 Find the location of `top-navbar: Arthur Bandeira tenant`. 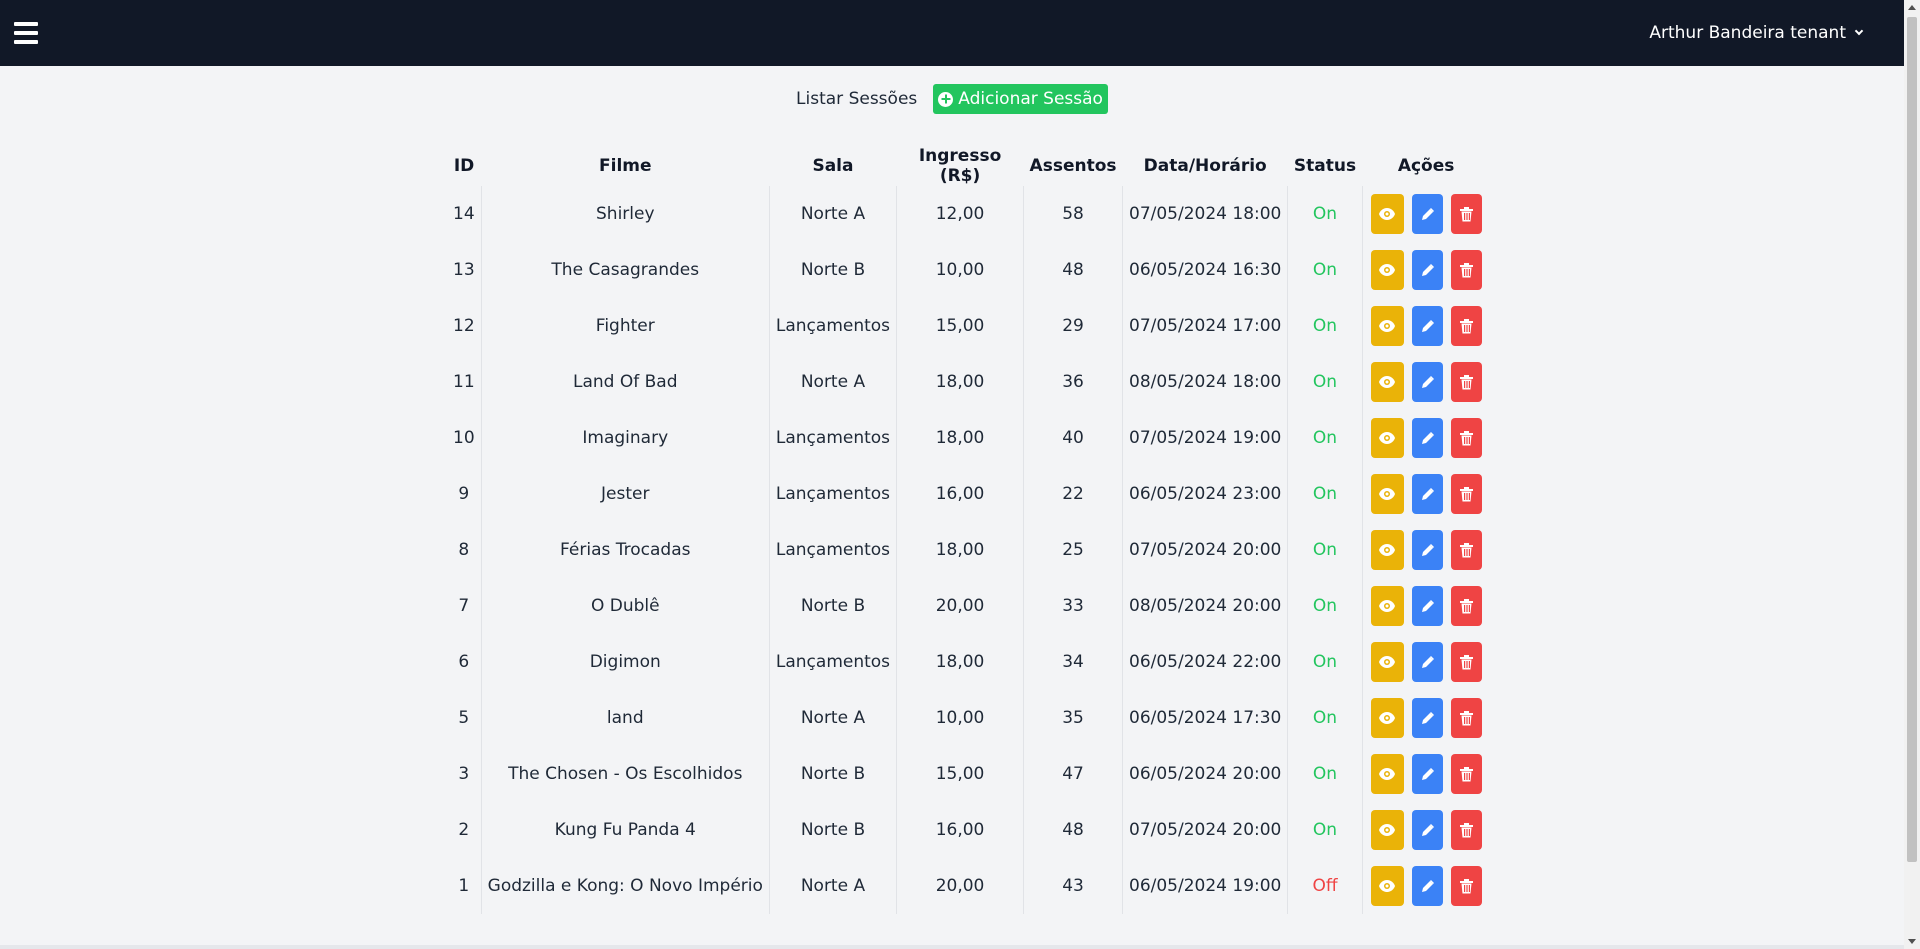

top-navbar: Arthur Bandeira tenant is located at coordinates (952, 33).